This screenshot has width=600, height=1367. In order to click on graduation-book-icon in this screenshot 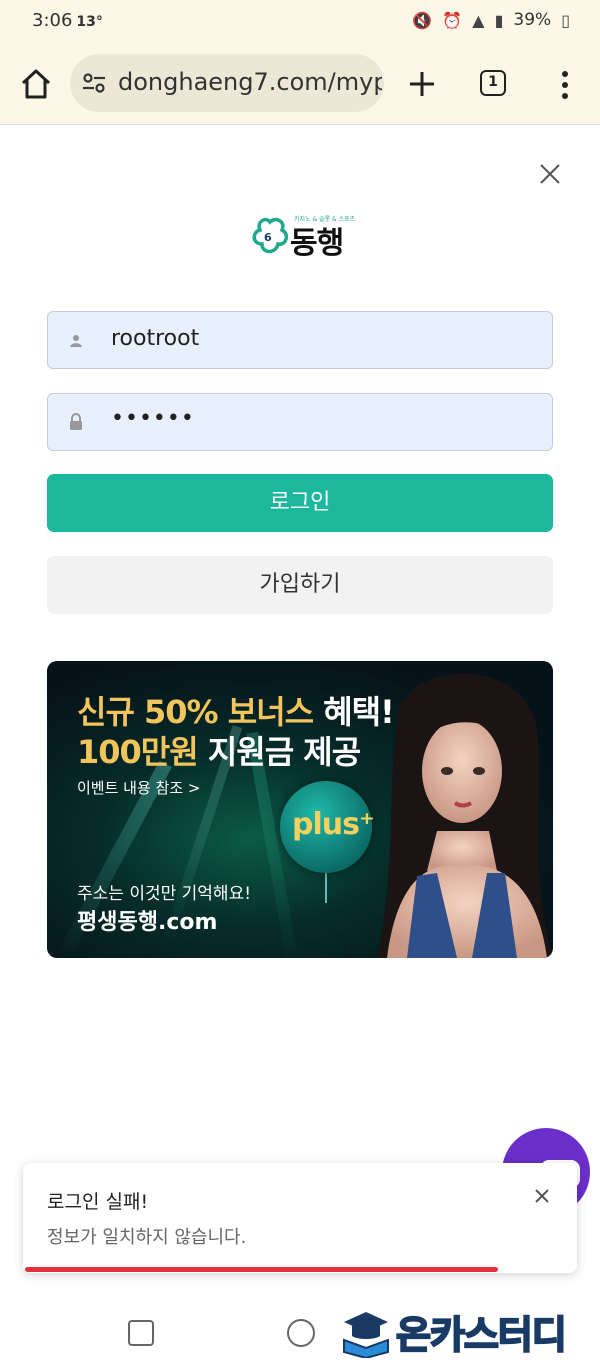, I will do `click(366, 1335)`.